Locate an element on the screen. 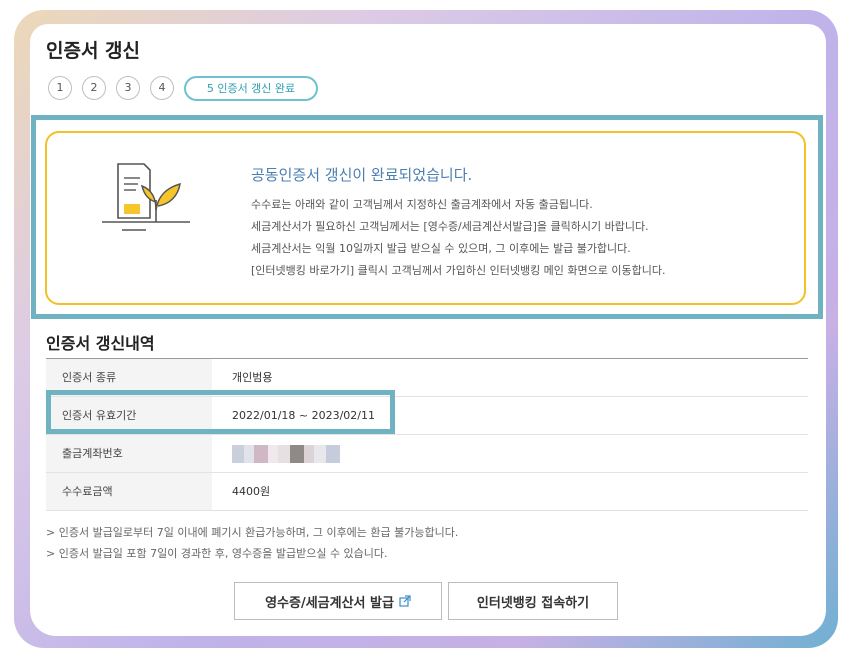 Image resolution: width=846 pixels, height=661 pixels. step-5-current: 5 인증서 갱신 완료 is located at coordinates (251, 88).